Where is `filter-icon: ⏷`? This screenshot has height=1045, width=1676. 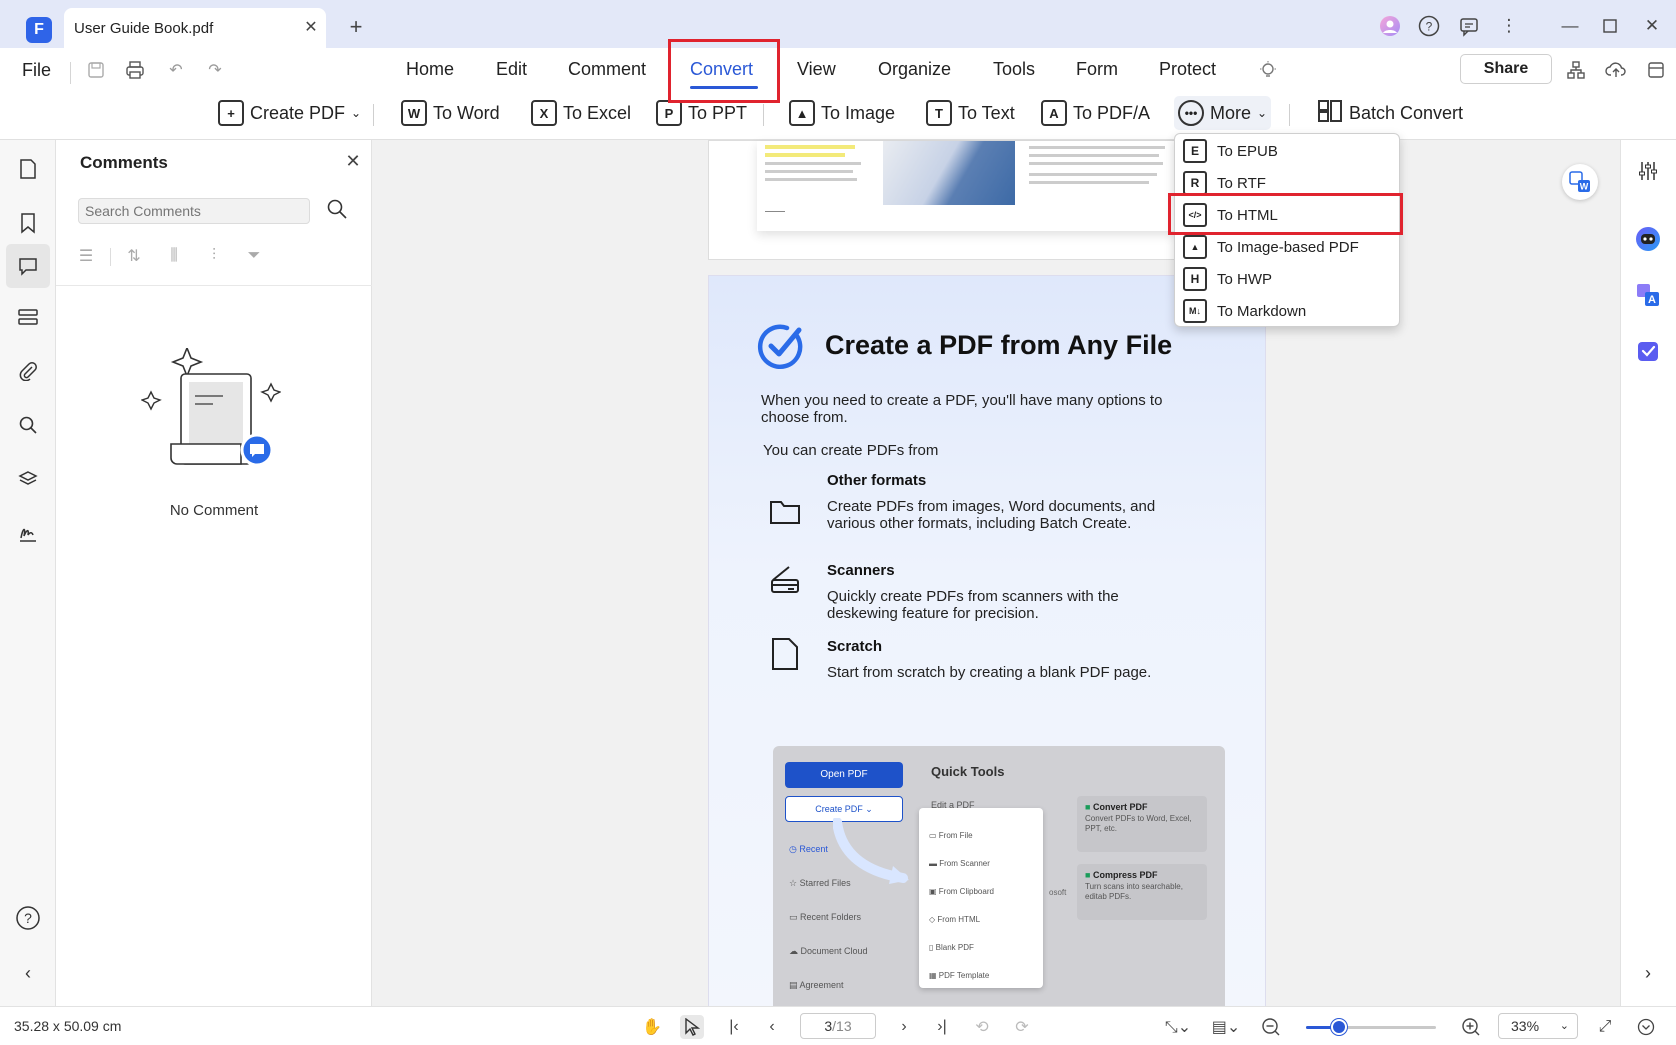
filter-icon: ⏷ is located at coordinates (254, 256).